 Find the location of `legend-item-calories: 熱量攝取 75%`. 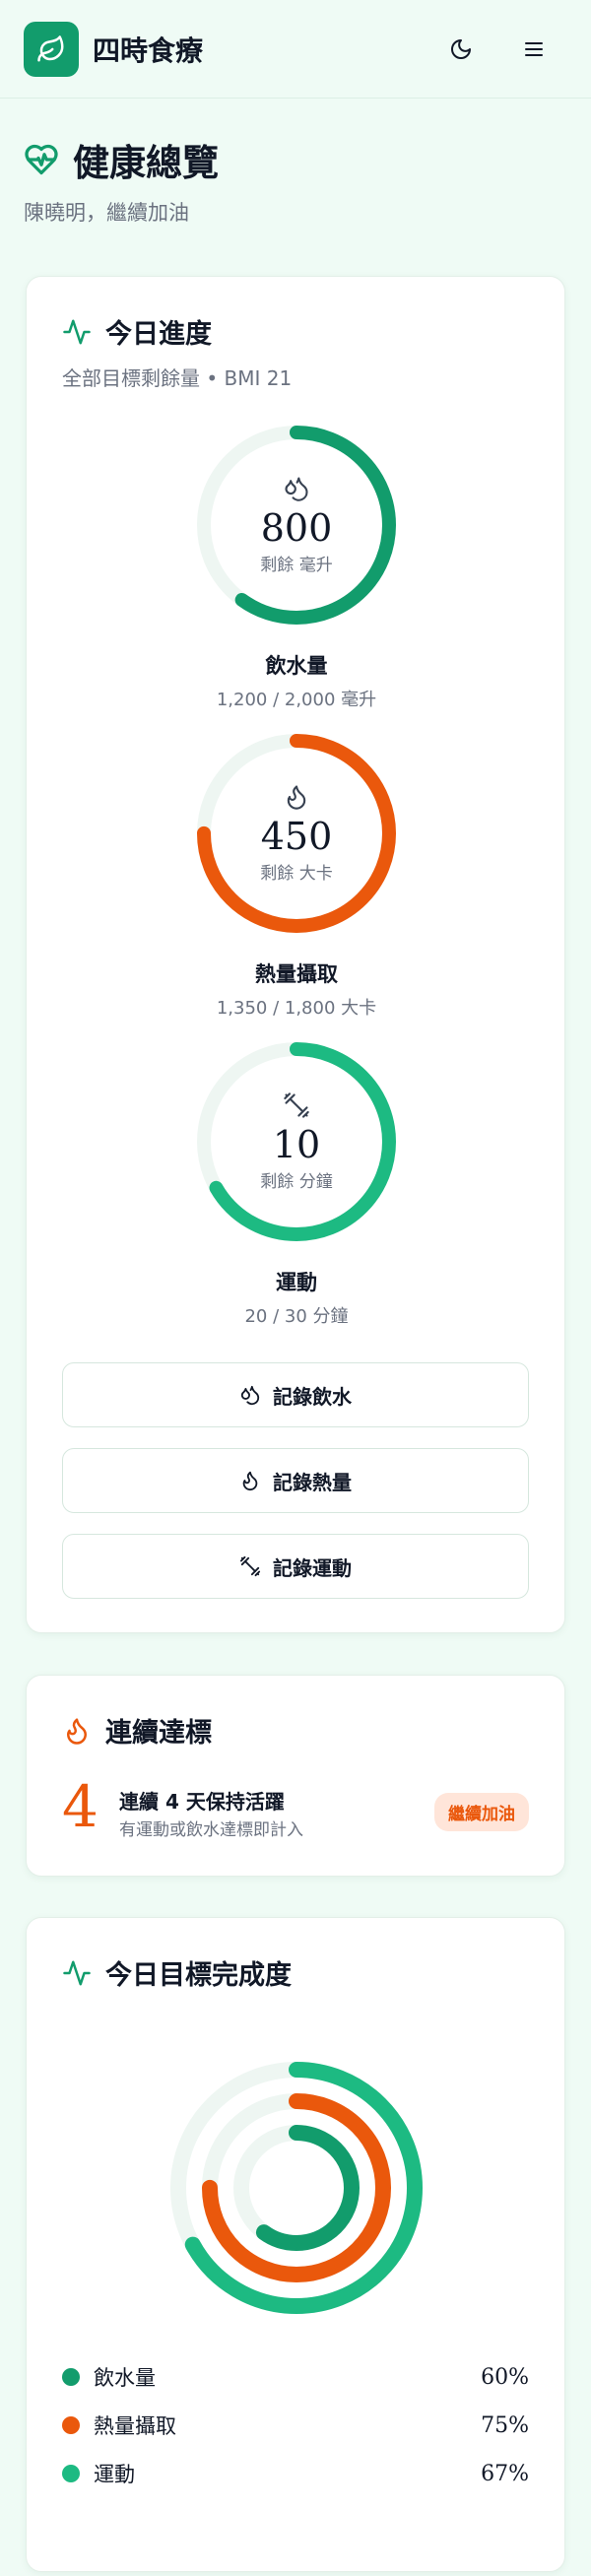

legend-item-calories: 熱量攝取 75% is located at coordinates (295, 2426).